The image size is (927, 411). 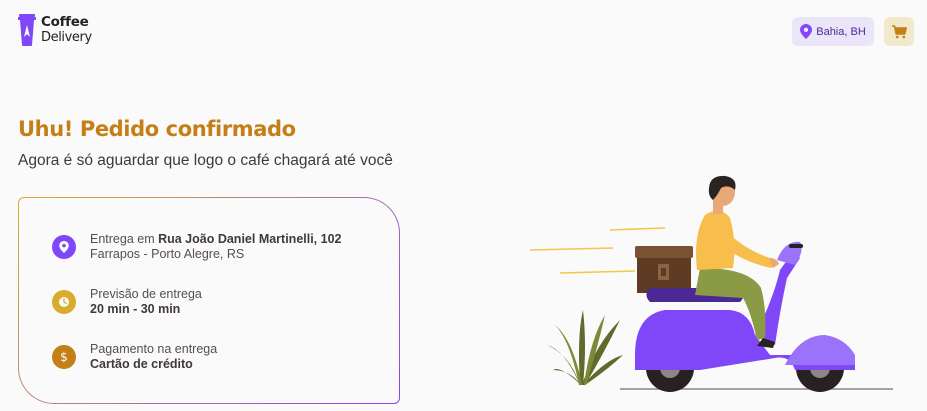 I want to click on payment-value: Cartão de crédito, so click(x=141, y=364).